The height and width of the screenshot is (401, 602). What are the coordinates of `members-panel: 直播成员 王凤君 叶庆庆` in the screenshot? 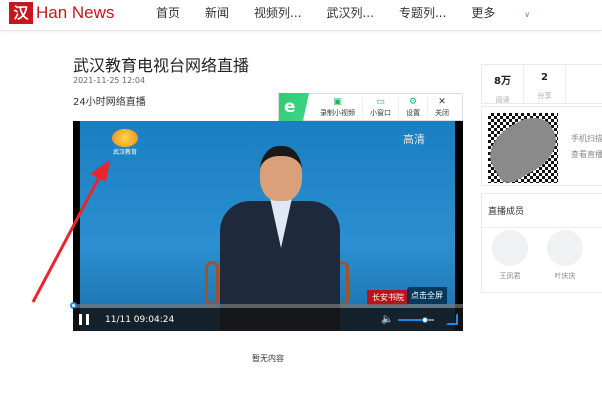 It's located at (541, 243).